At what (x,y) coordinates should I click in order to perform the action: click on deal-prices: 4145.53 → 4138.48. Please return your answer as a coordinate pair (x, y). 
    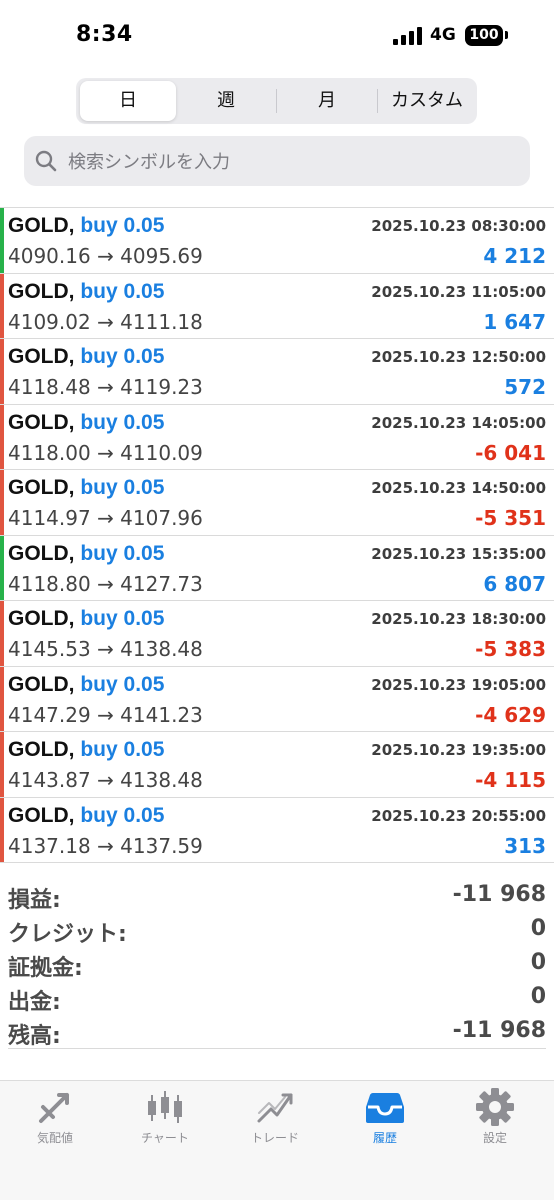
    Looking at the image, I should click on (105, 649).